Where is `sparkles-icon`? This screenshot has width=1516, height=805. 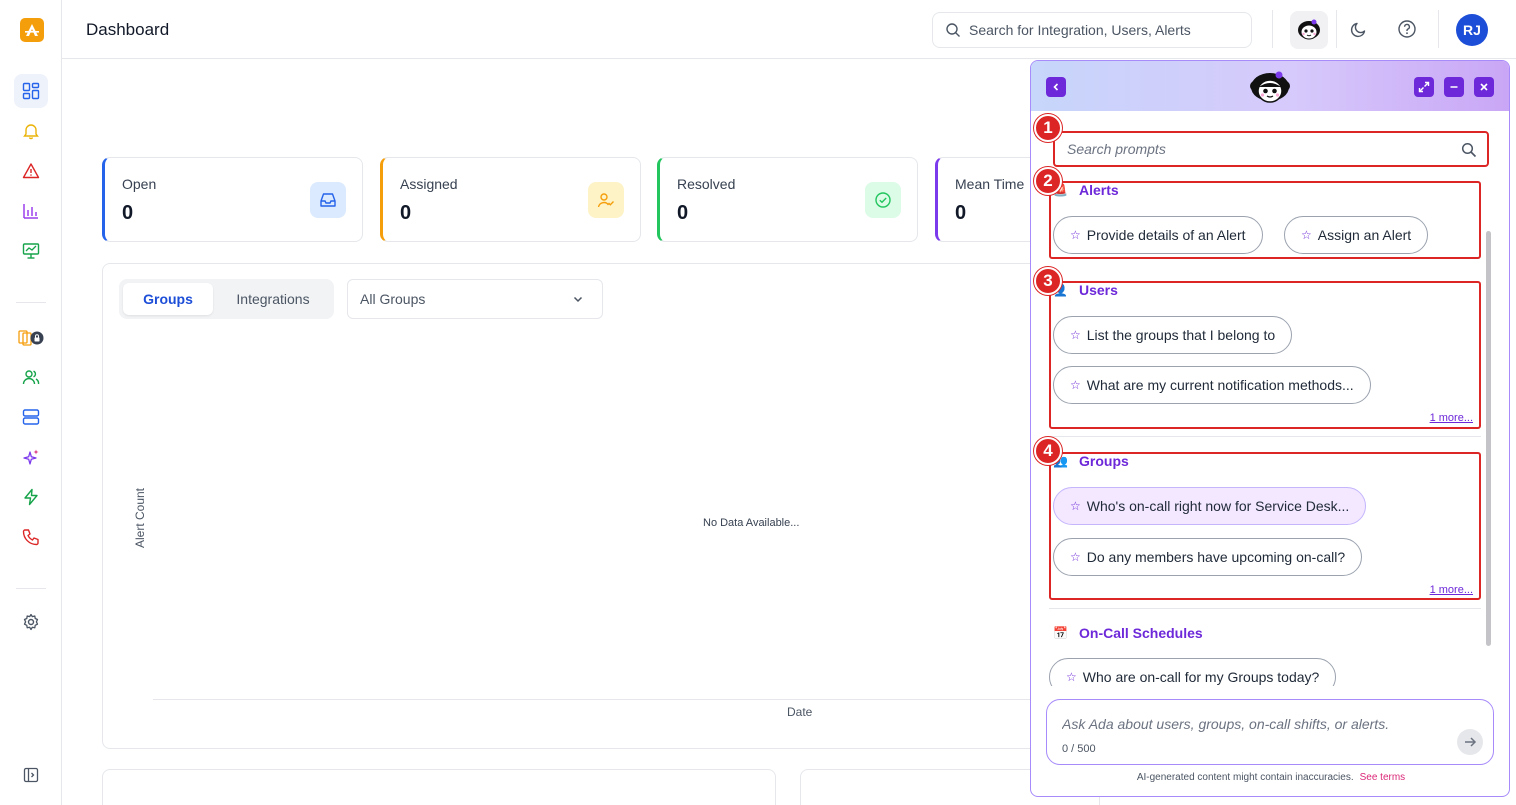 sparkles-icon is located at coordinates (31, 457).